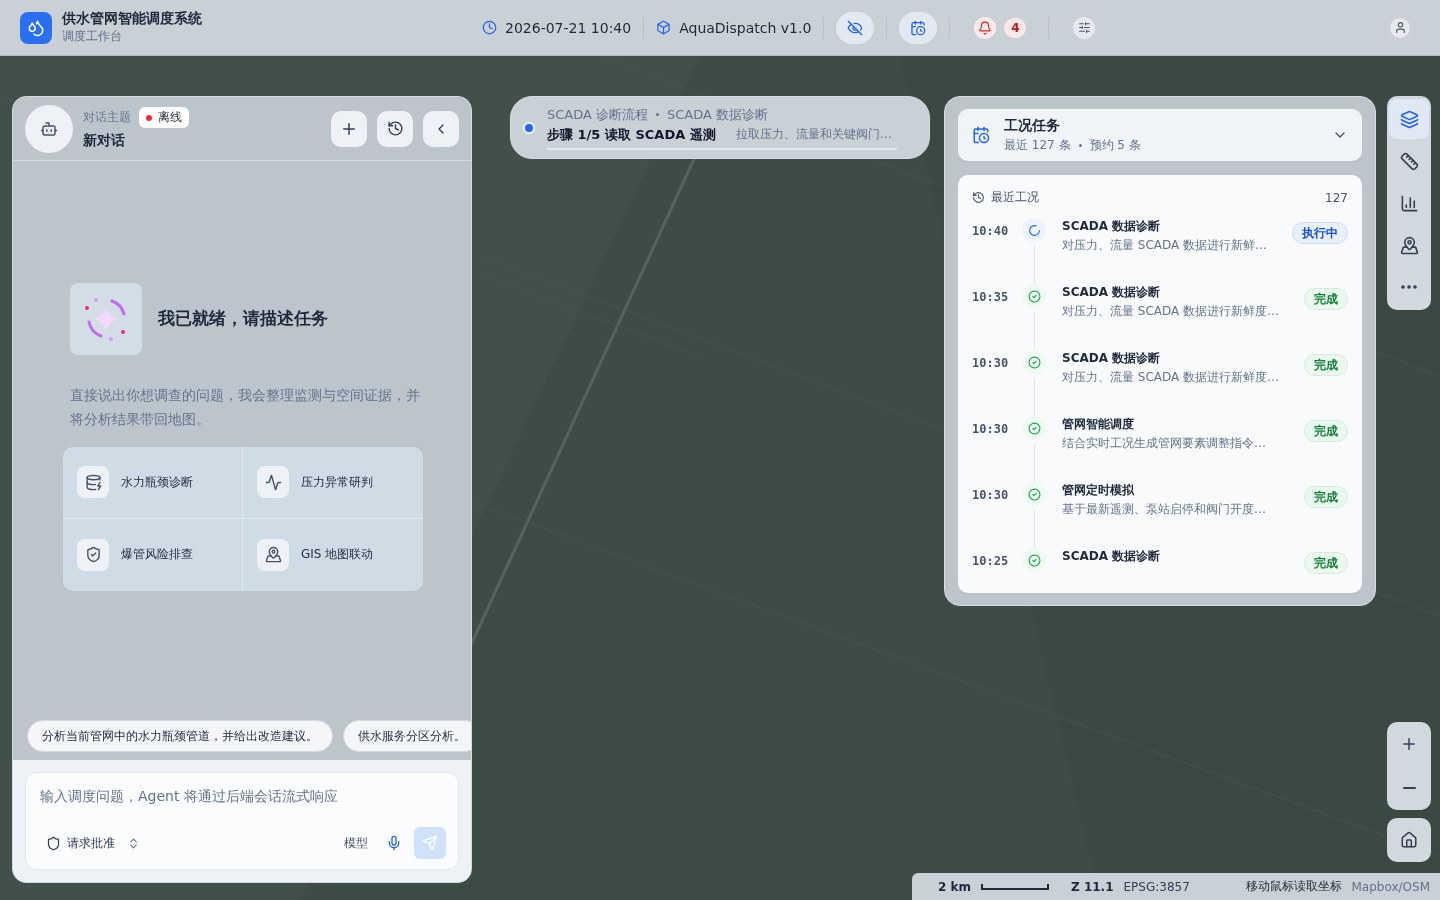 This screenshot has height=900, width=1440. I want to click on welcome-title: 我已就绪，请描述任务, so click(243, 318).